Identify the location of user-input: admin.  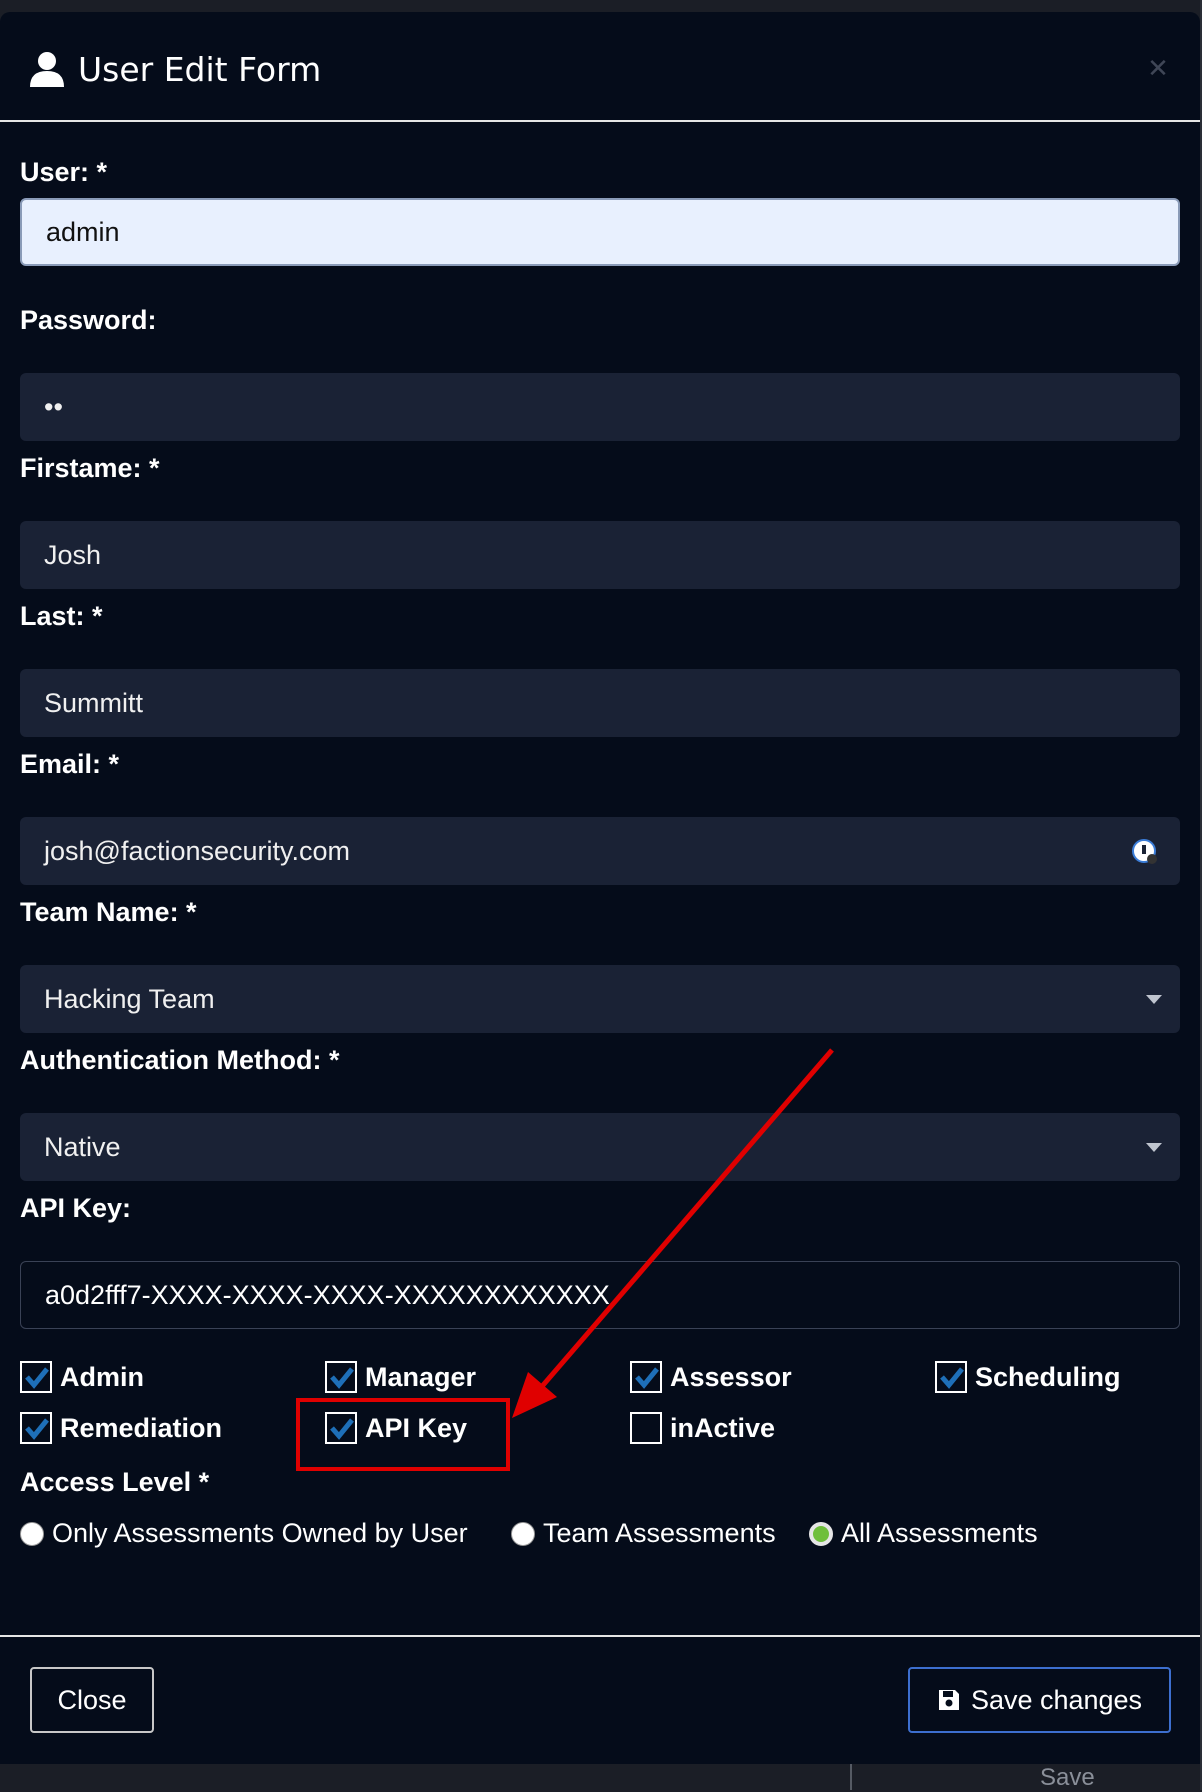
(600, 232).